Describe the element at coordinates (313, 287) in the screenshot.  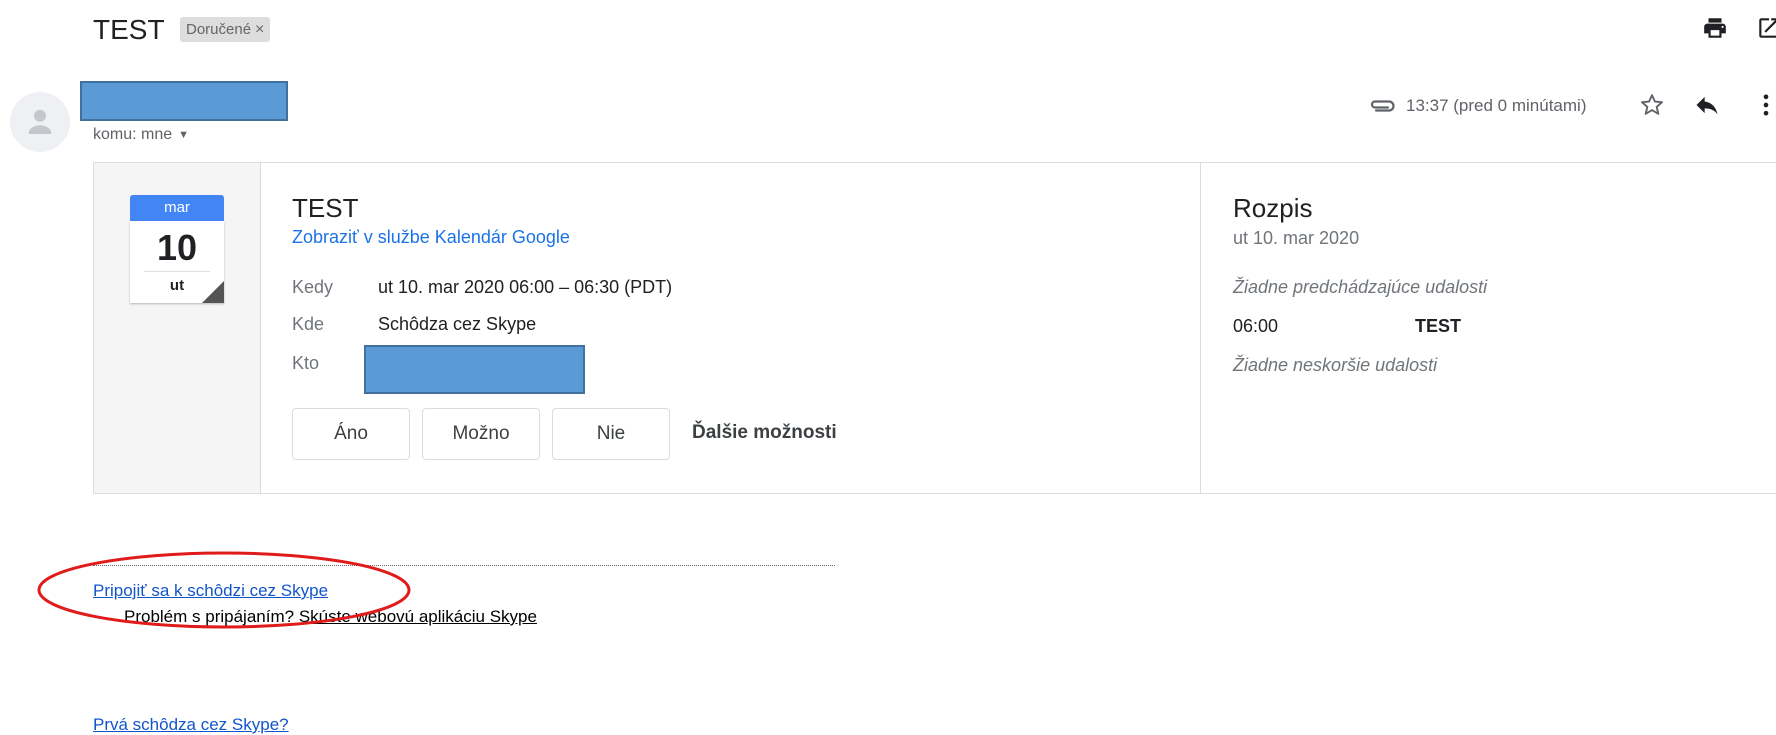
I see `when-label: Kedy` at that location.